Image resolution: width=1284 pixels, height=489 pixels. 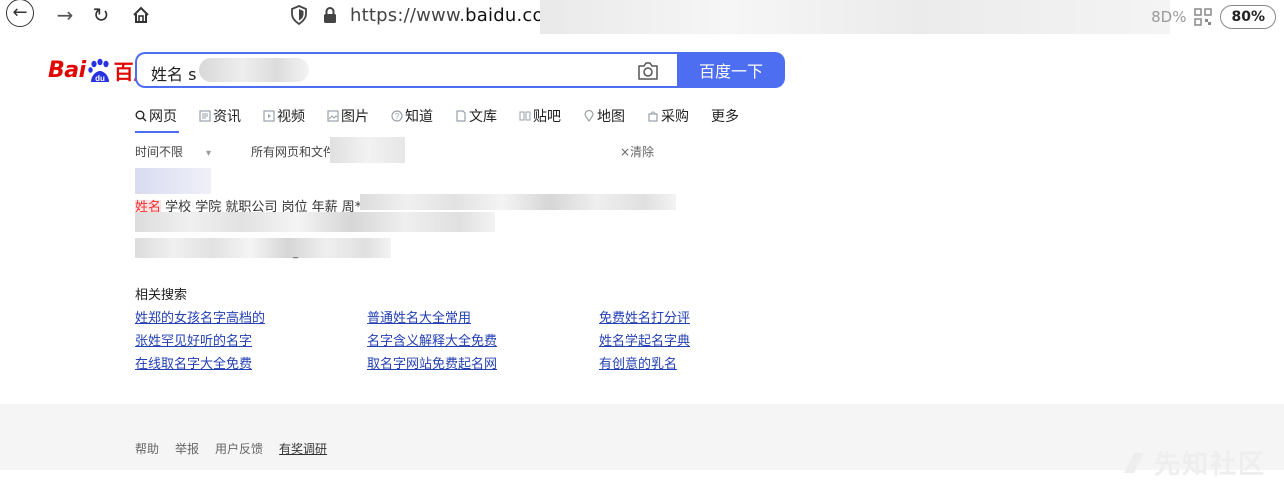 I want to click on svg-text: du, so click(x=100, y=78).